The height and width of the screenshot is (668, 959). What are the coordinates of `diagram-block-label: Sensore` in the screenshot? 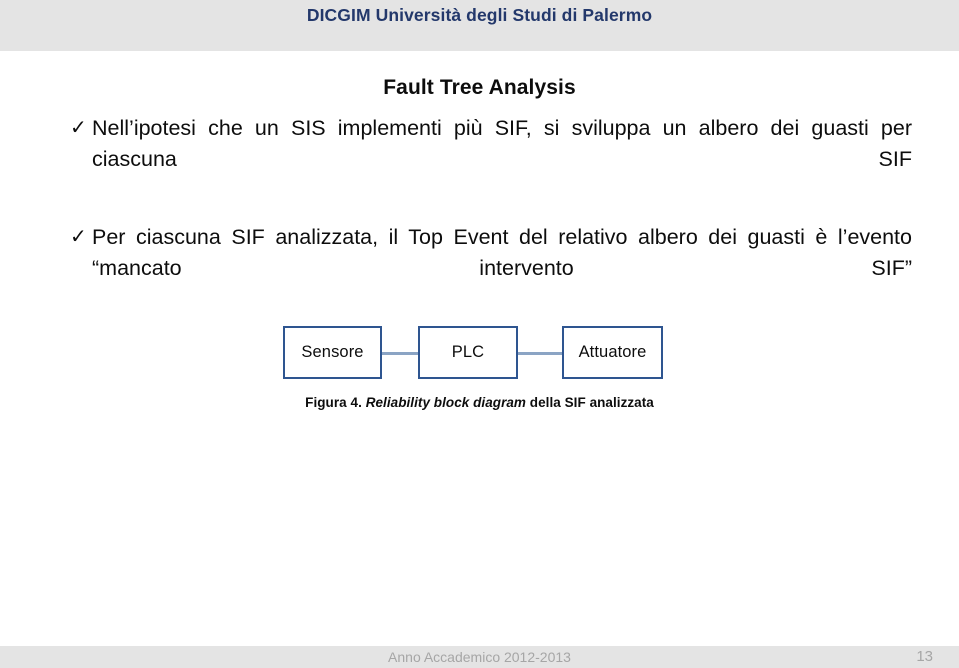 It's located at (332, 352).